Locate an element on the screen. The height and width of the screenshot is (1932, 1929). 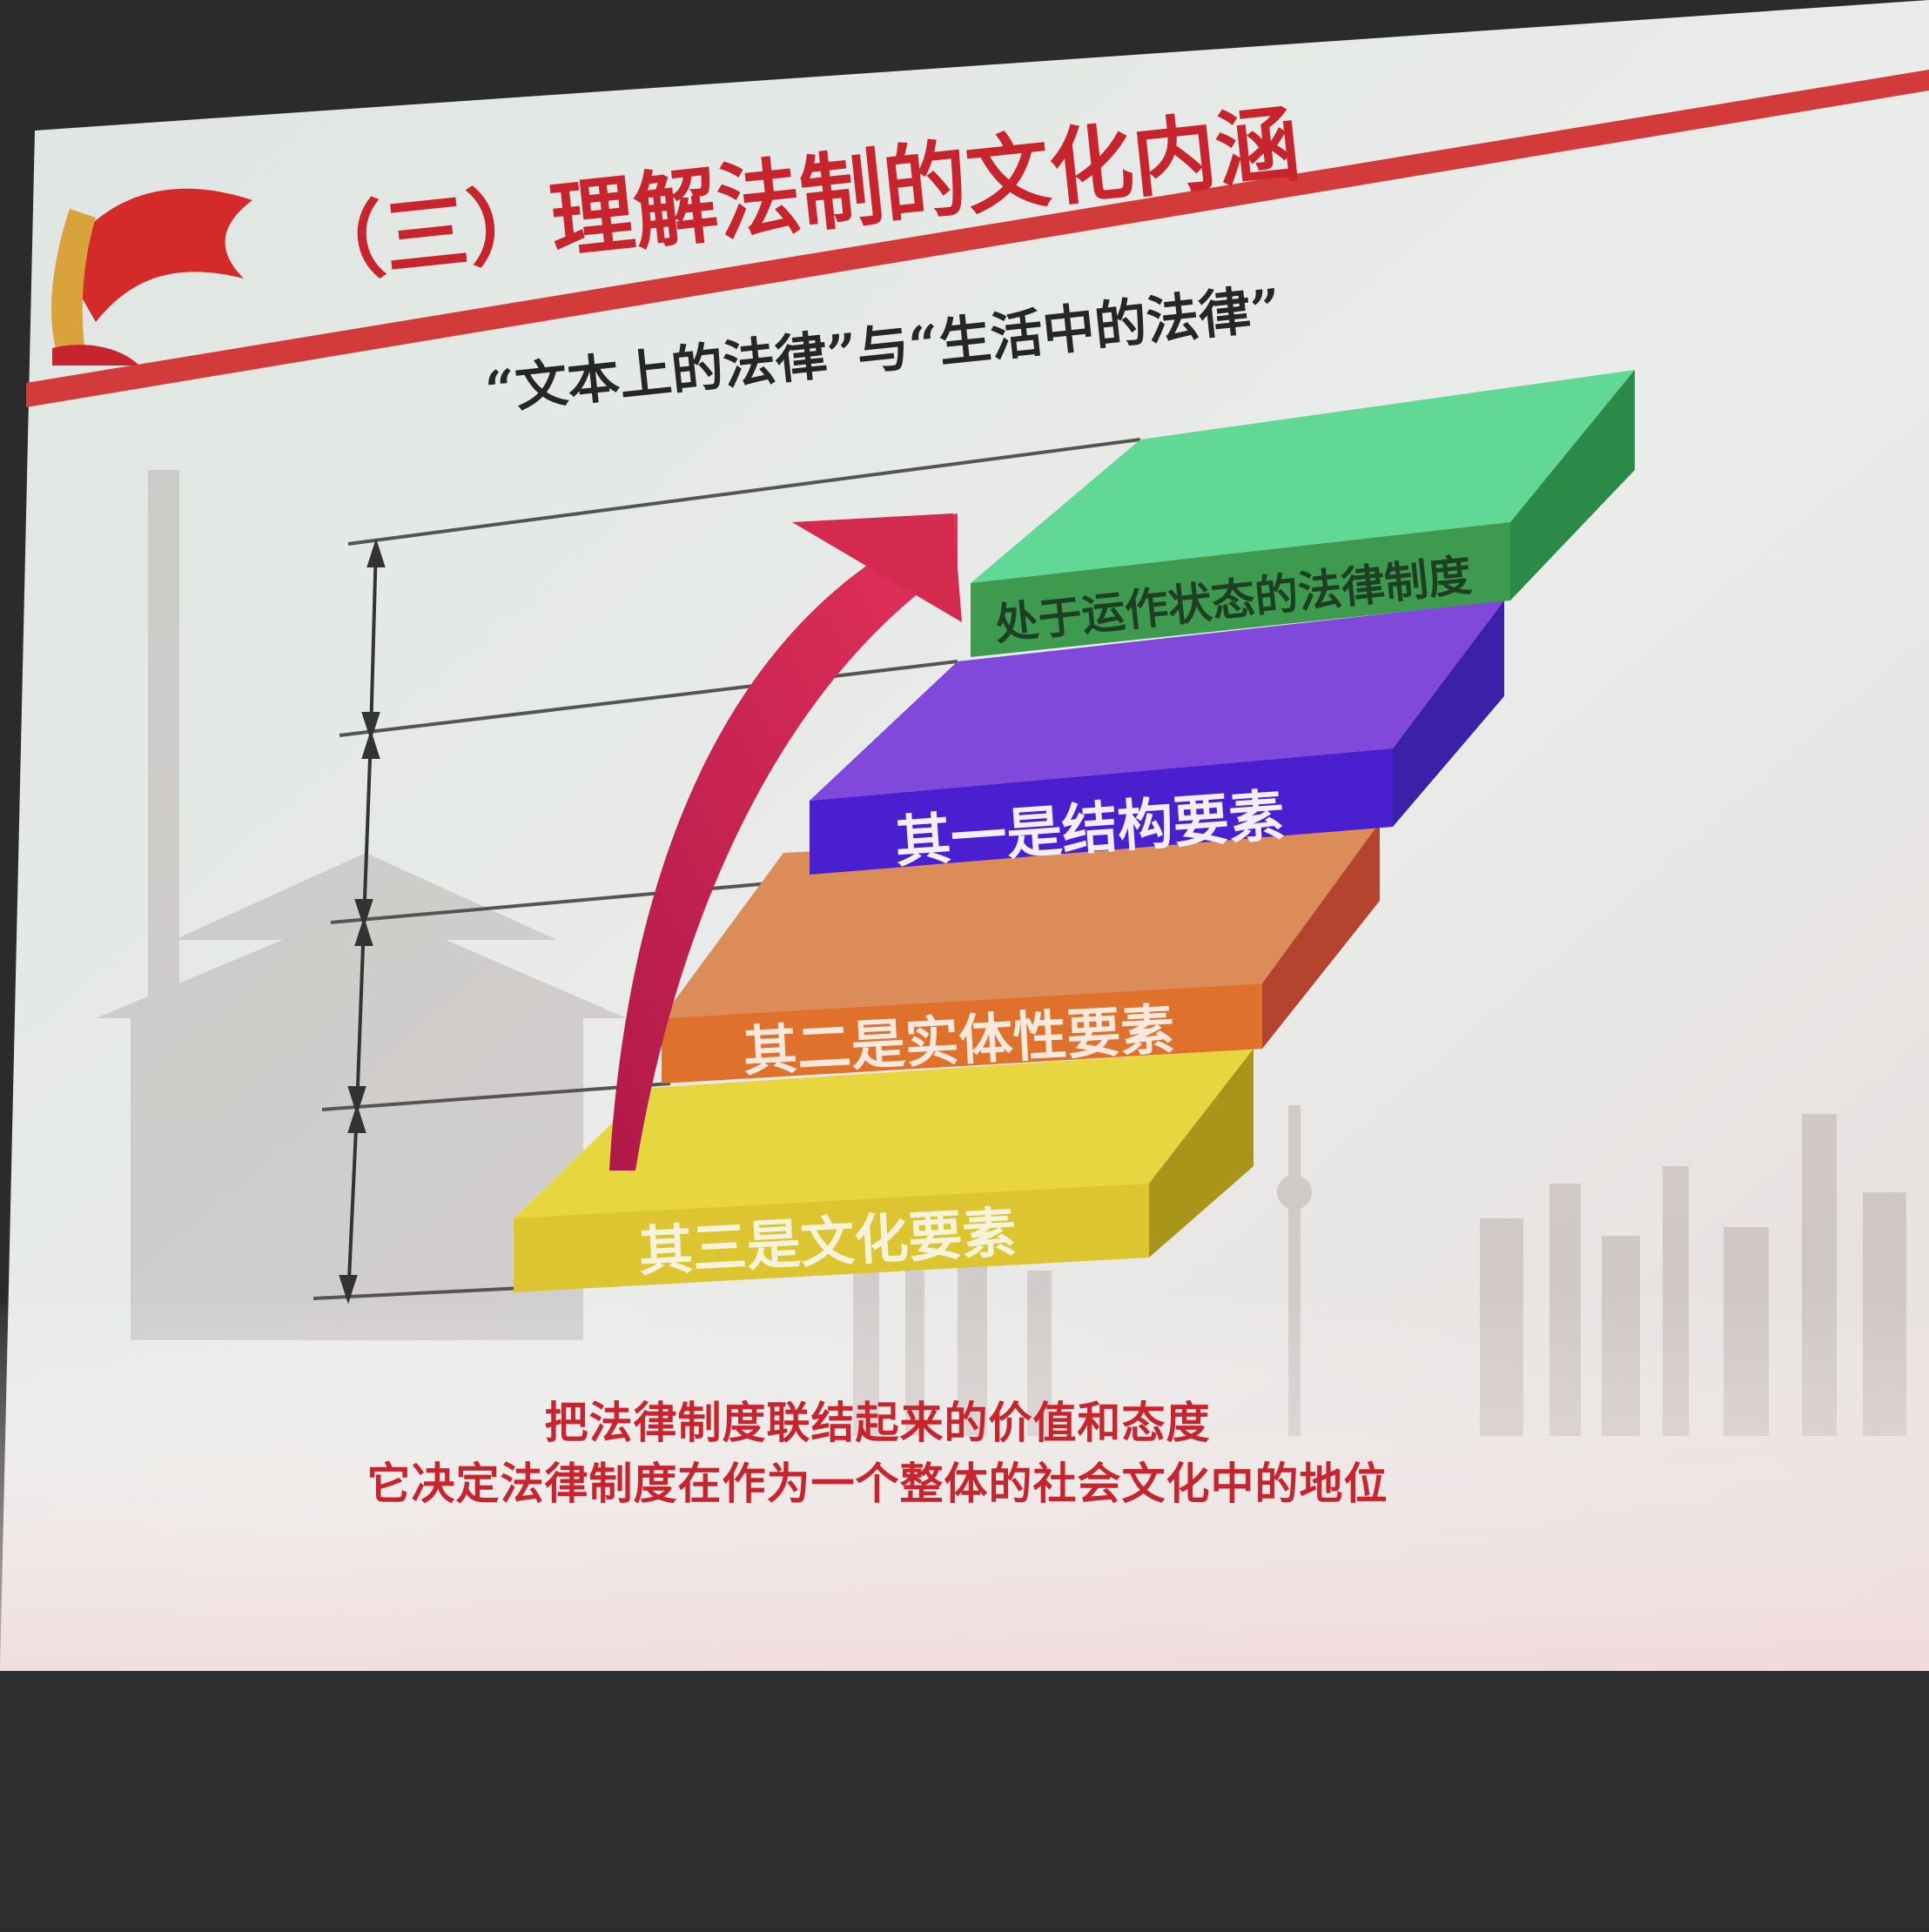
page-subtitle: “文本上的法律”与“生活中的法律” is located at coordinates (882, 350).